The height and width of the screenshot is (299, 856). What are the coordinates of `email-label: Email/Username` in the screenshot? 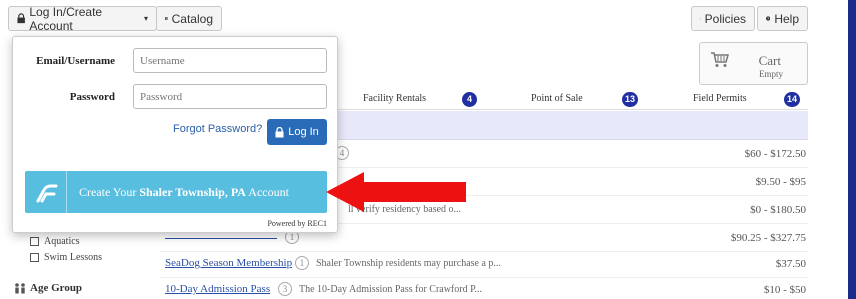 It's located at (75, 61).